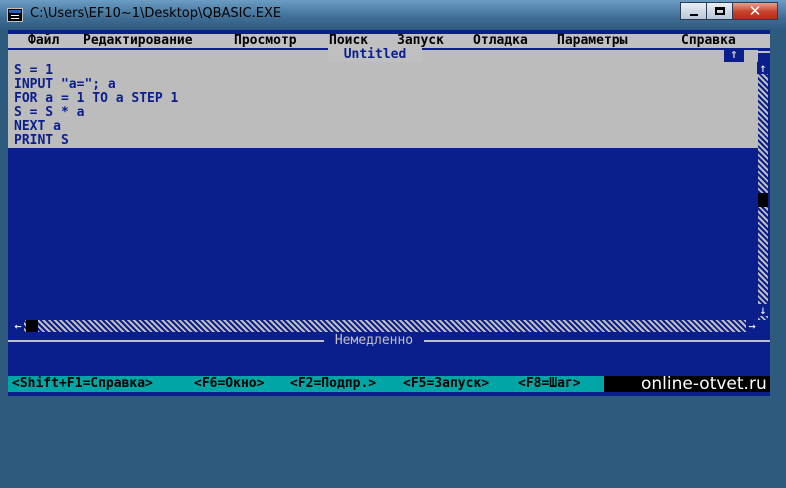 Image resolution: width=786 pixels, height=488 pixels. I want to click on status-run-shortcut: <F5=Запуск>, so click(446, 384).